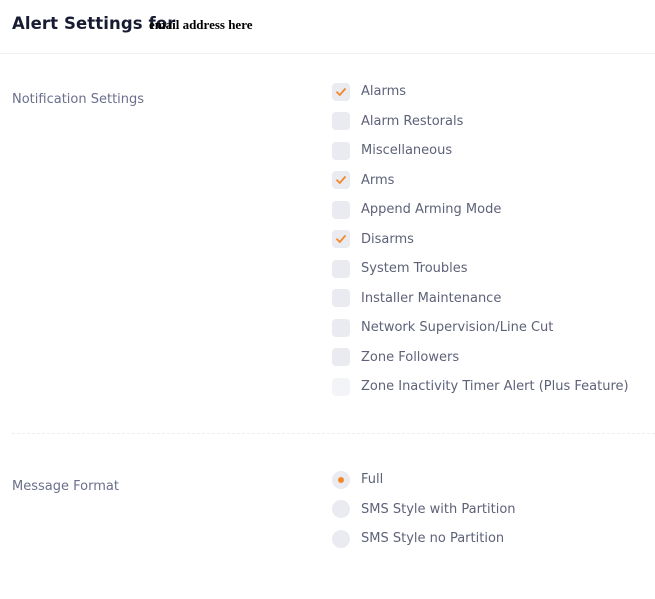 Image resolution: width=655 pixels, height=599 pixels. I want to click on option-miscellaneous: Miscellaneous, so click(480, 151).